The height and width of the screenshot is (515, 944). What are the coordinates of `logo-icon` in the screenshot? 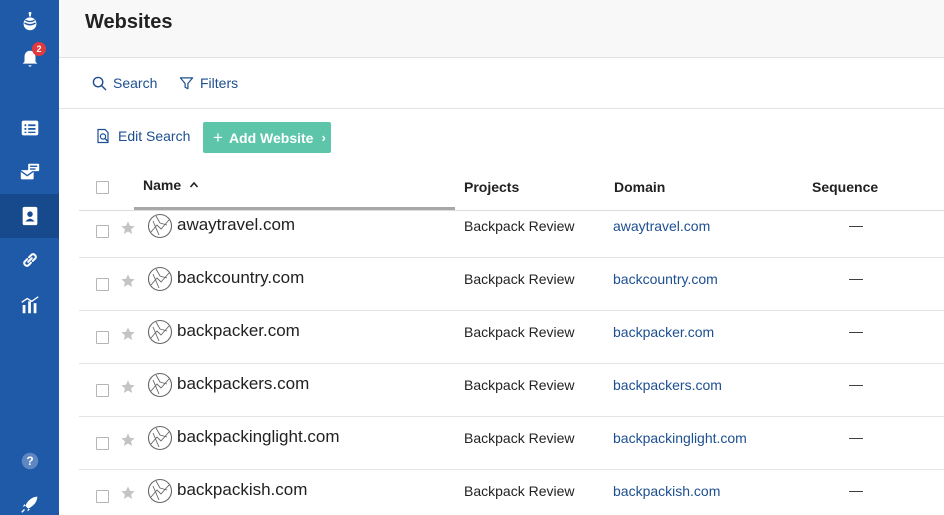 It's located at (29, 21).